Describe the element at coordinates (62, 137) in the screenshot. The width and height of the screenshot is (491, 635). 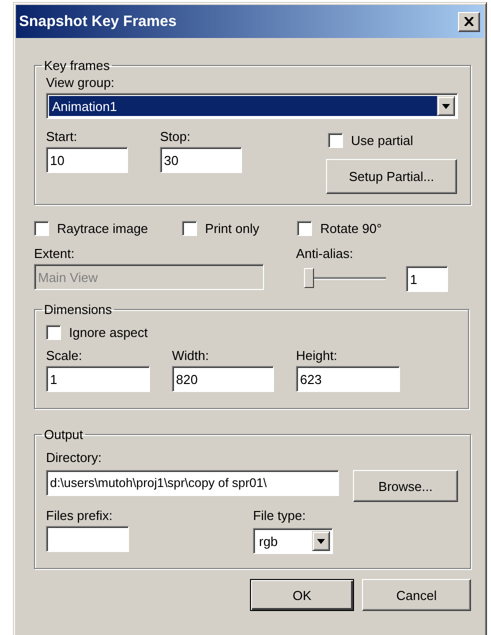
I see `field-label: Start:` at that location.